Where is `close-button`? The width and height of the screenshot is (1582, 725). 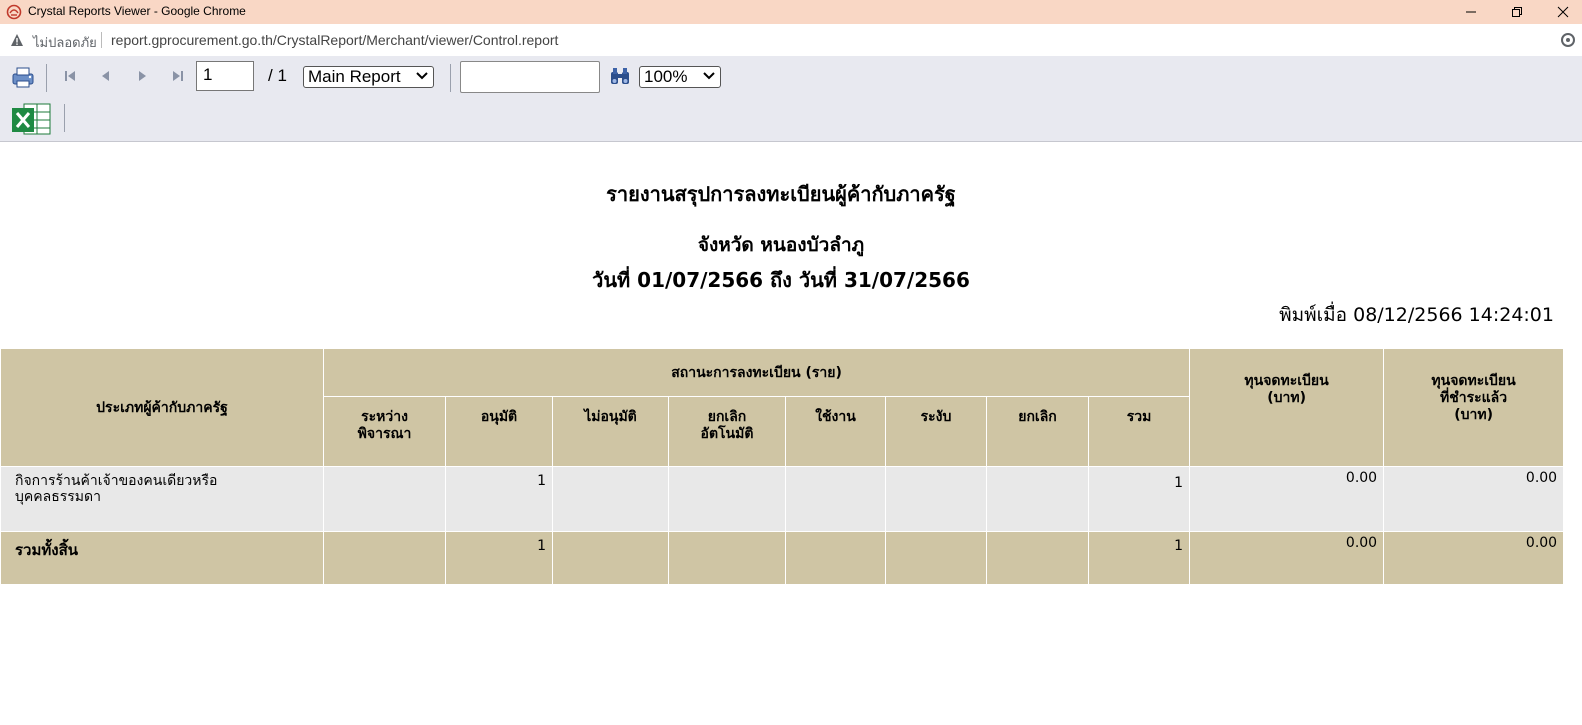
close-button is located at coordinates (1561, 12).